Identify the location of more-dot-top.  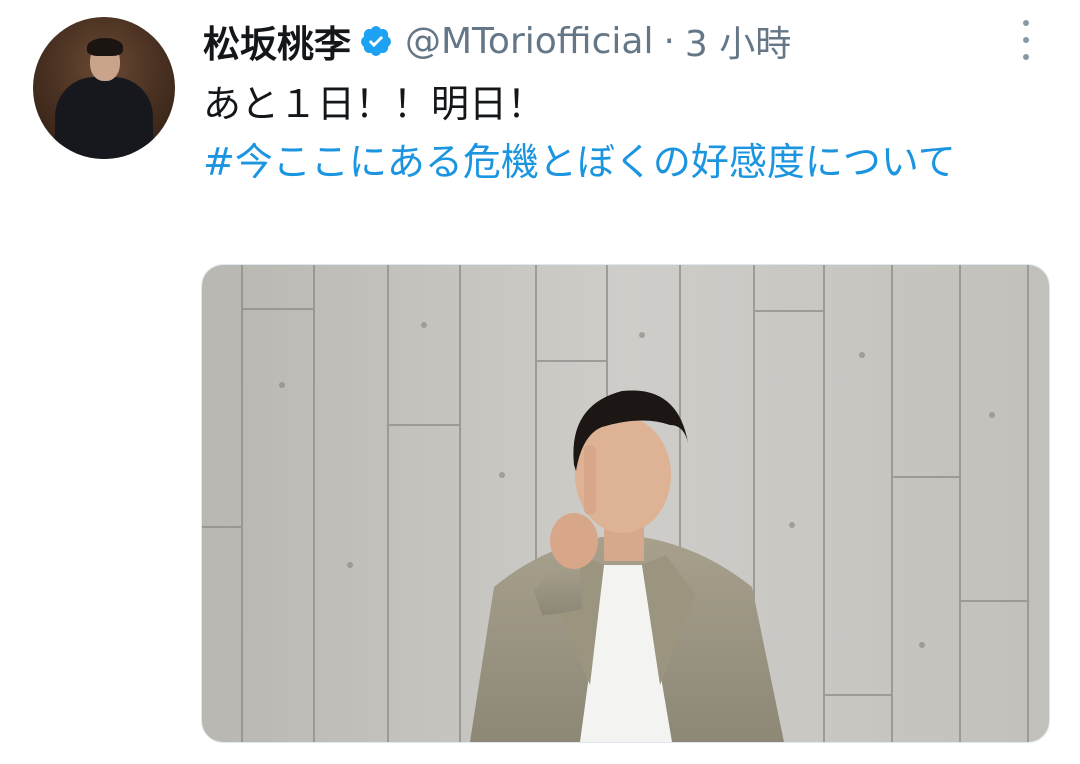
(1026, 23).